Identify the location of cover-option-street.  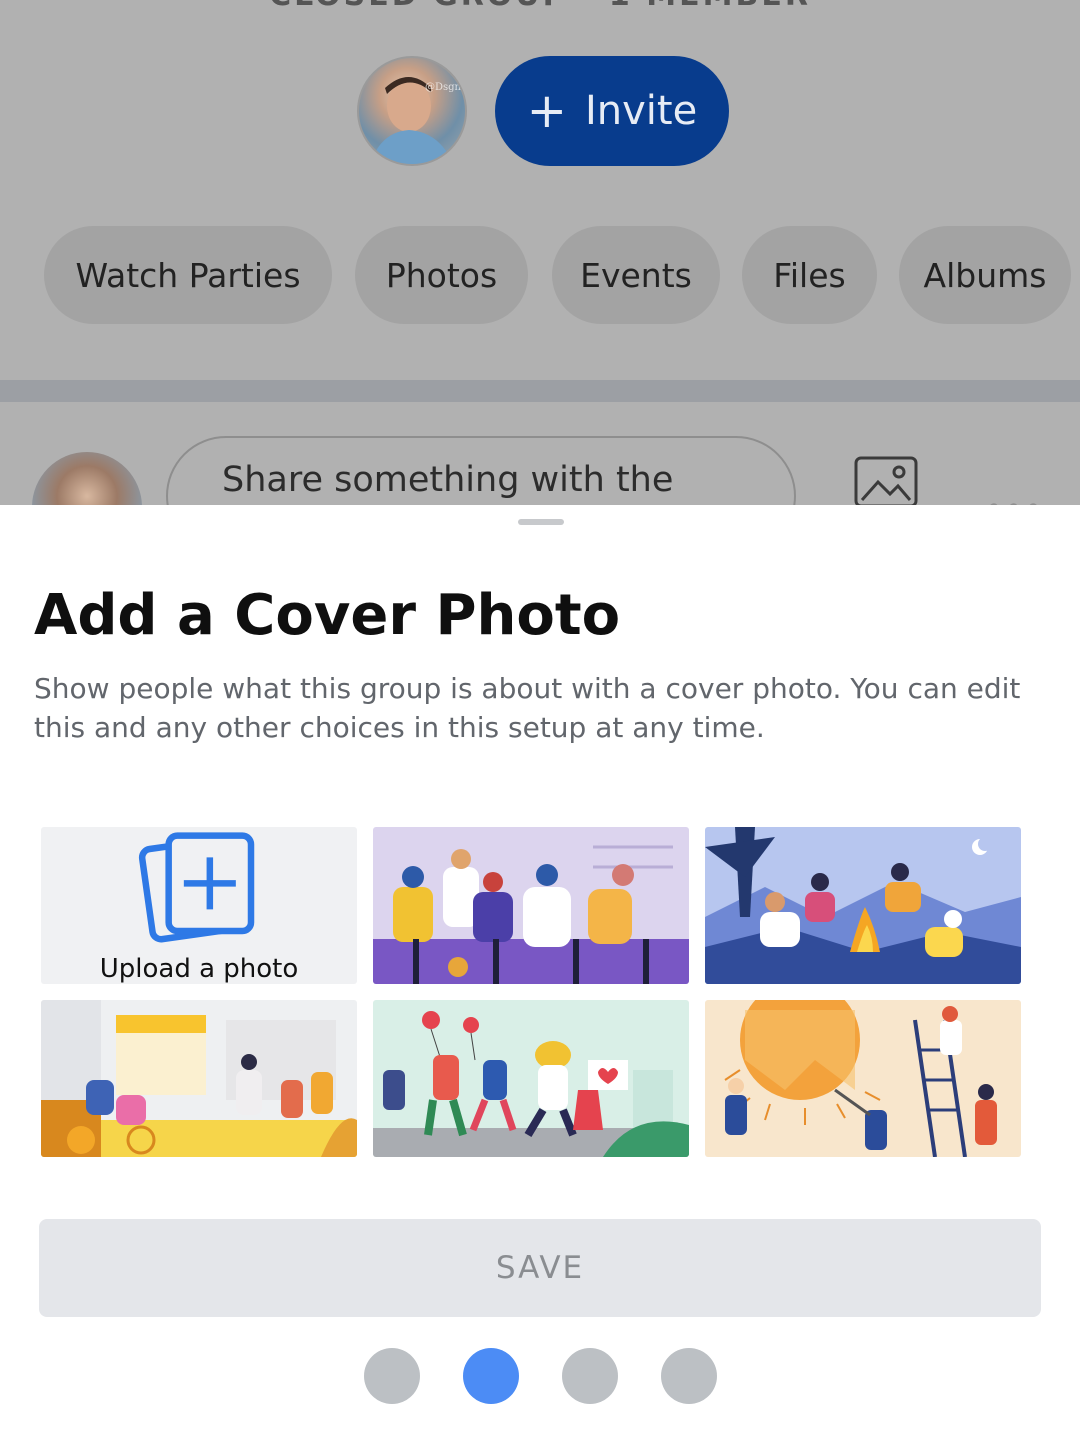
(199, 1078).